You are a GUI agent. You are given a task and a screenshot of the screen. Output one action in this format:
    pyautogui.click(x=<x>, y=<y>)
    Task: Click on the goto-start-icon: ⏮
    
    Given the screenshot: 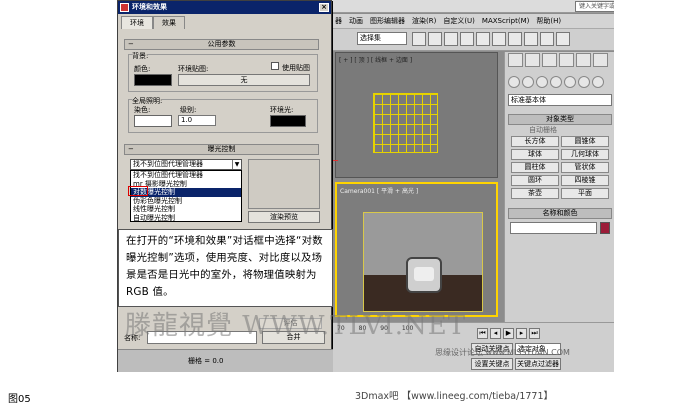 What is the action you would take?
    pyautogui.click(x=482, y=333)
    